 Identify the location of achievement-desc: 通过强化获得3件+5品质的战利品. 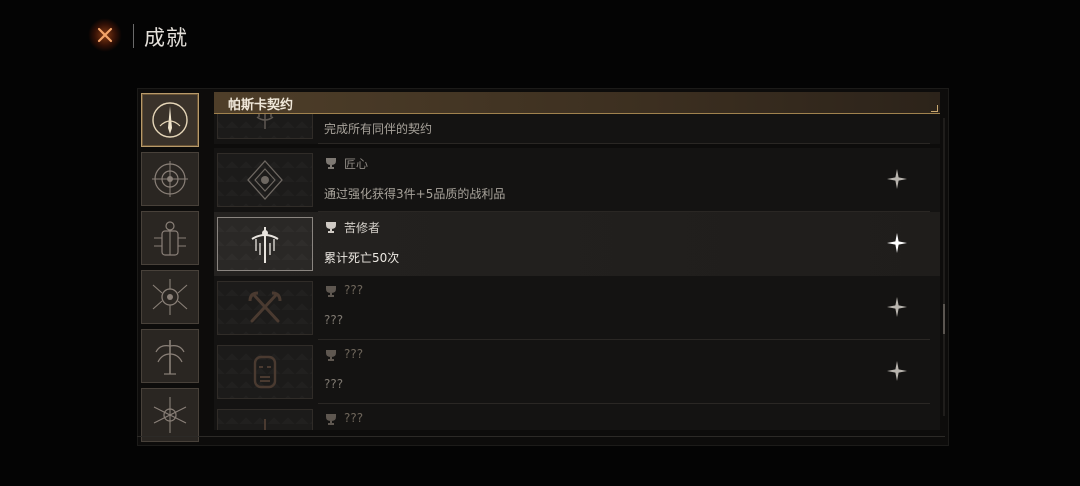
(415, 194).